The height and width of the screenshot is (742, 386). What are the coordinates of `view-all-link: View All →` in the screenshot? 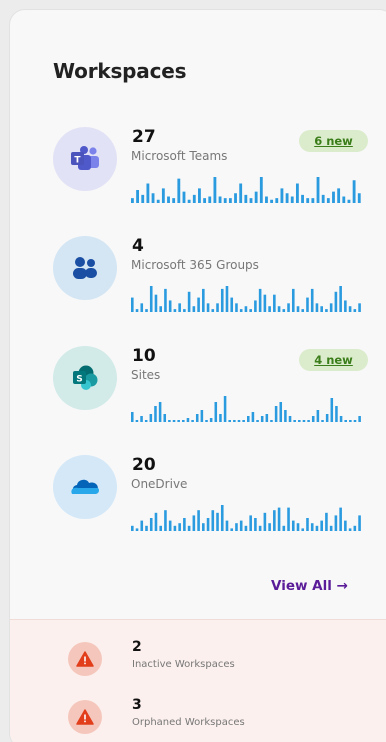 It's located at (309, 586).